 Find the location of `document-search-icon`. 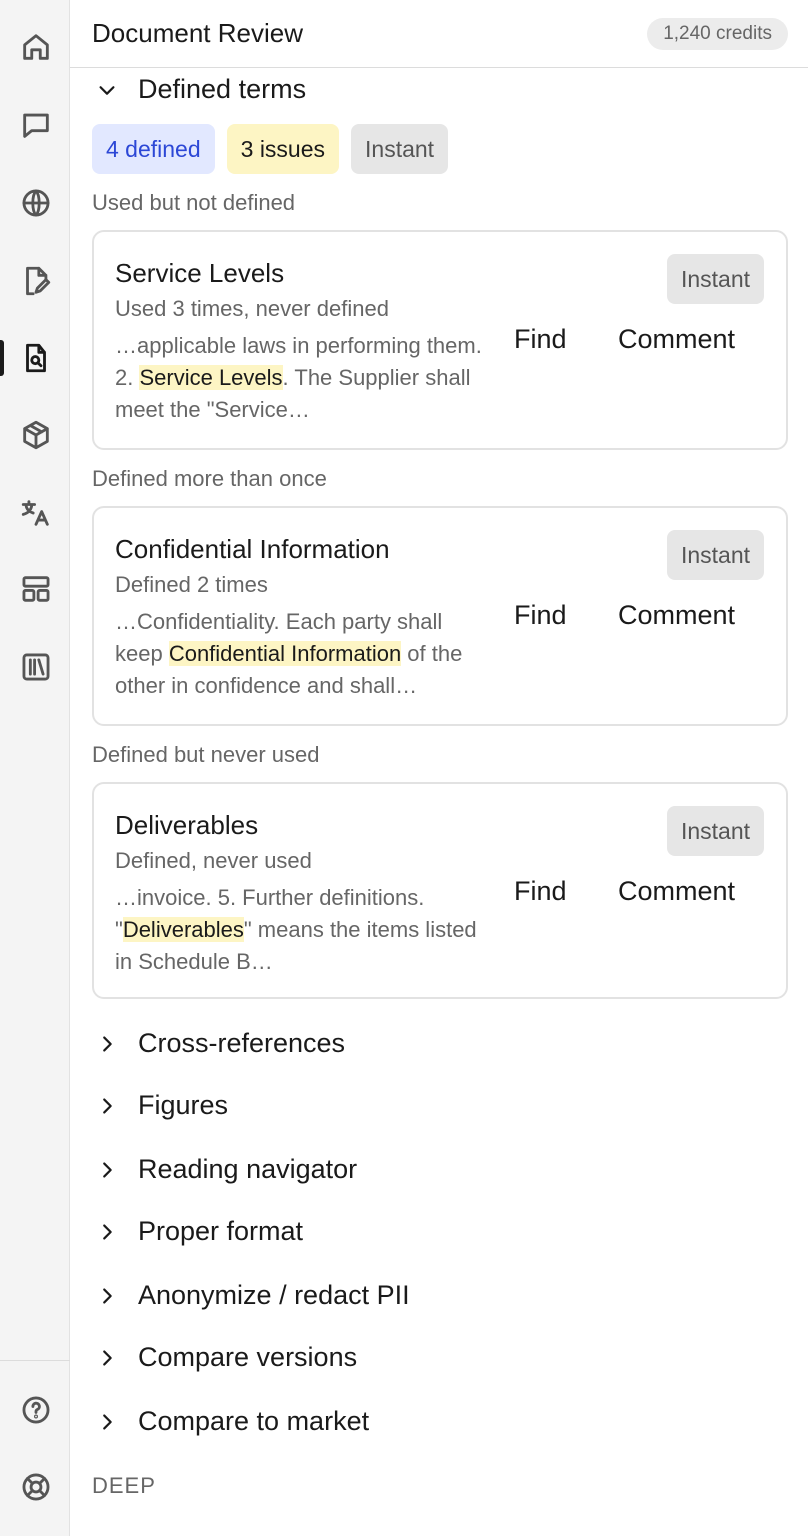

document-search-icon is located at coordinates (36, 358).